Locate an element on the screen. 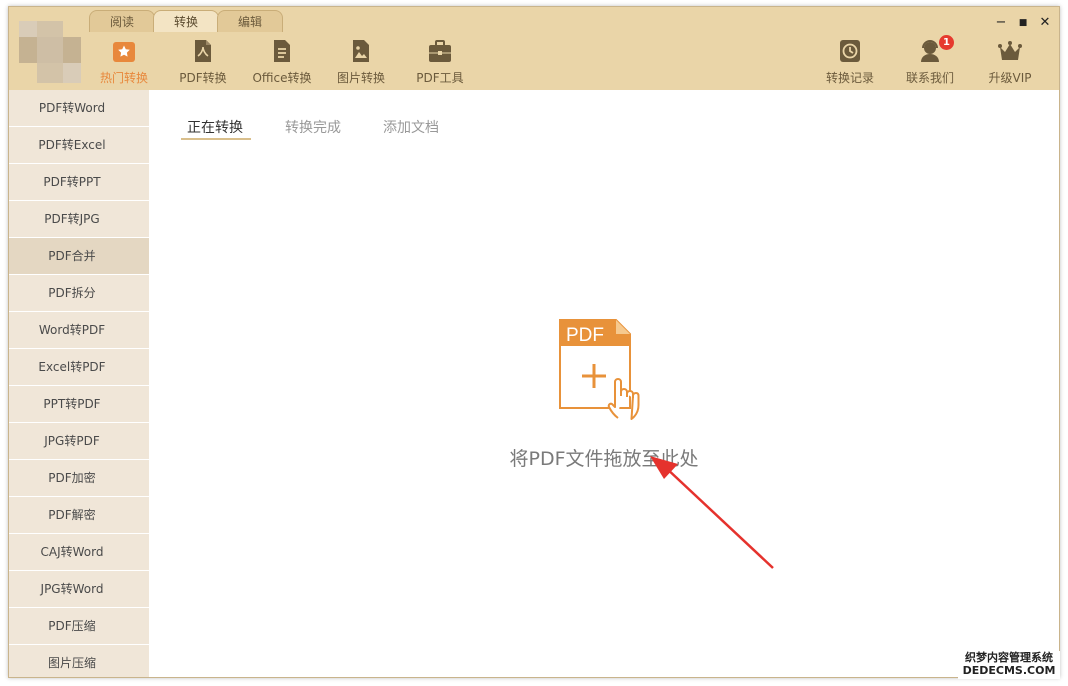  close-button: ✕ is located at coordinates (1045, 23).